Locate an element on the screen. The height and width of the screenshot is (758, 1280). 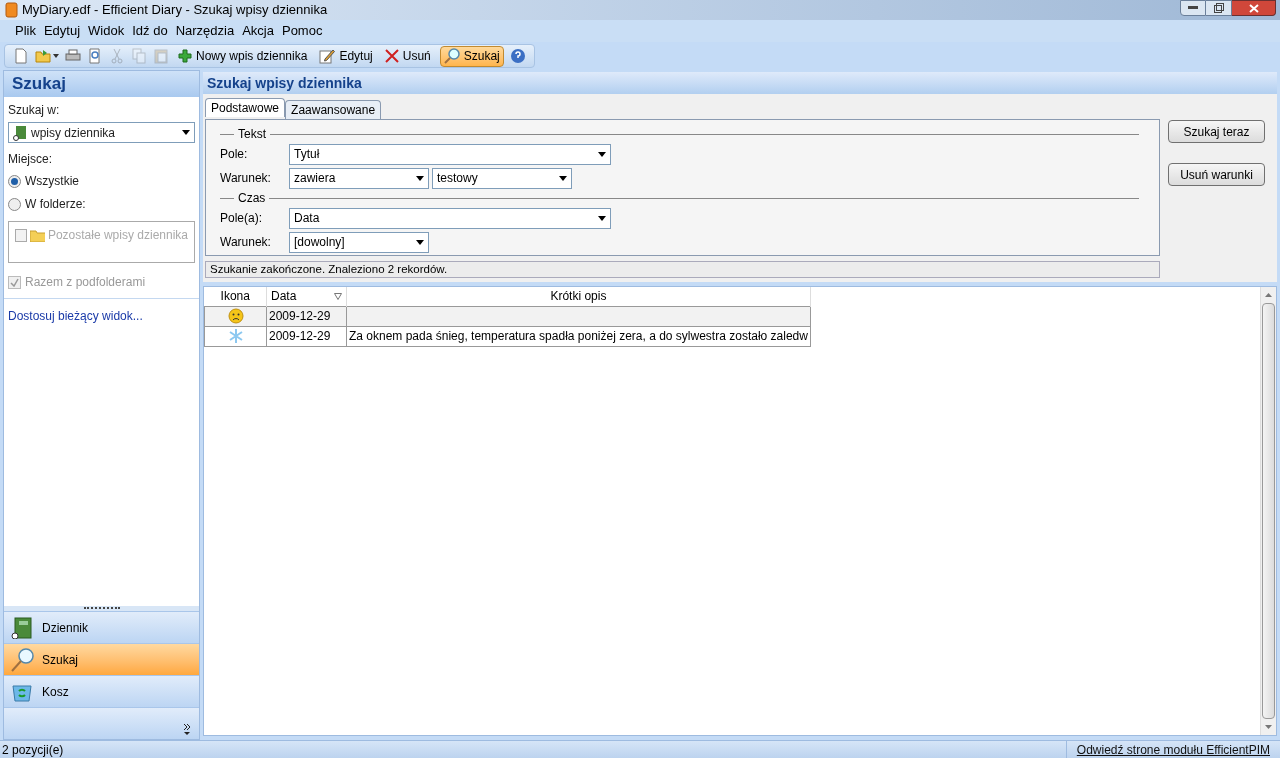
sidebar-title: Szukaj is located at coordinates (101, 84).